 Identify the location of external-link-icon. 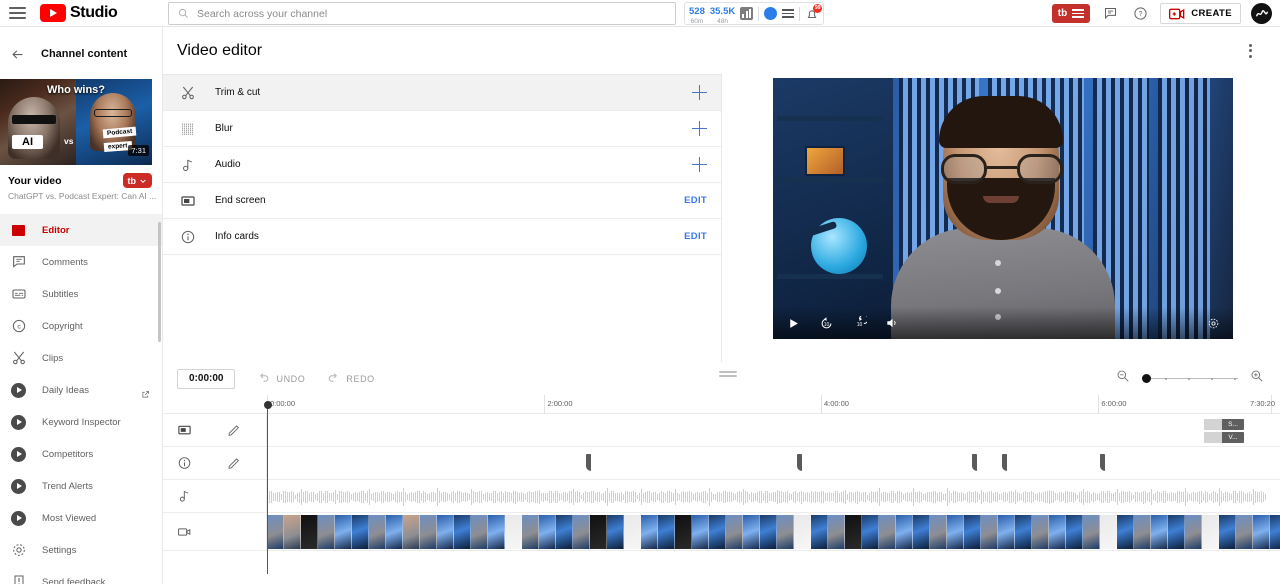
(145, 391).